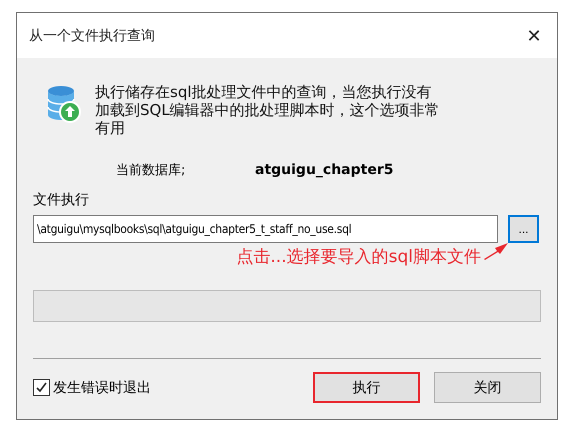  I want to click on description-text: 执行储存在sql批处理文件中的查询，当您执行没有加载到SQL编辑器中的批处理脚本时，这个选项非常有用, so click(267, 110).